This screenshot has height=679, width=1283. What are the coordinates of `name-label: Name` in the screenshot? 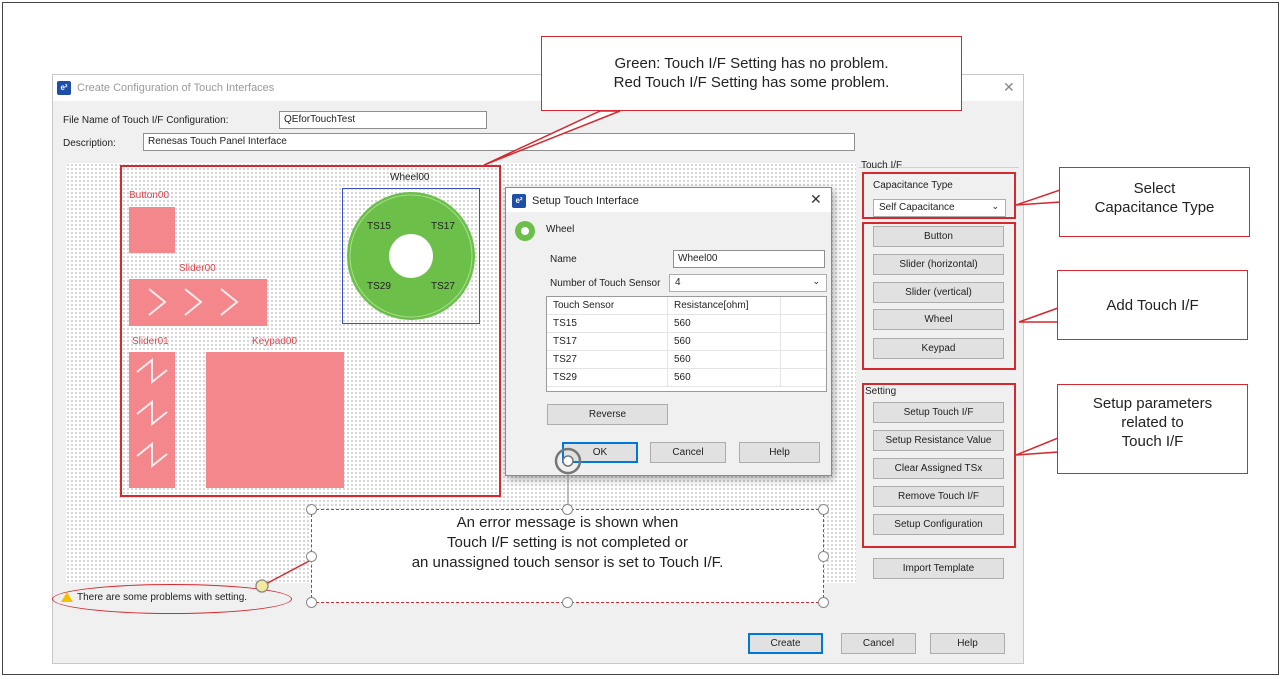 It's located at (563, 259).